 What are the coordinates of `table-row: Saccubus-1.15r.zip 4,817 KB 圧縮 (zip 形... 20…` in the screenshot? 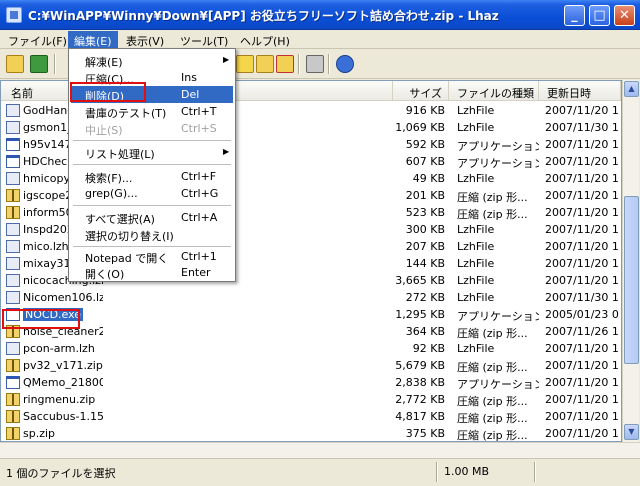 It's located at (311, 416).